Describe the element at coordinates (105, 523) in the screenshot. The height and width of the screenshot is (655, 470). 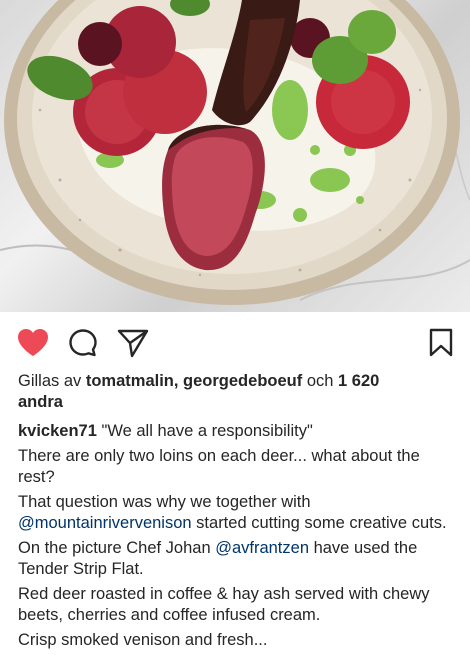
I see `mention-link: @mountainrivervenison` at that location.